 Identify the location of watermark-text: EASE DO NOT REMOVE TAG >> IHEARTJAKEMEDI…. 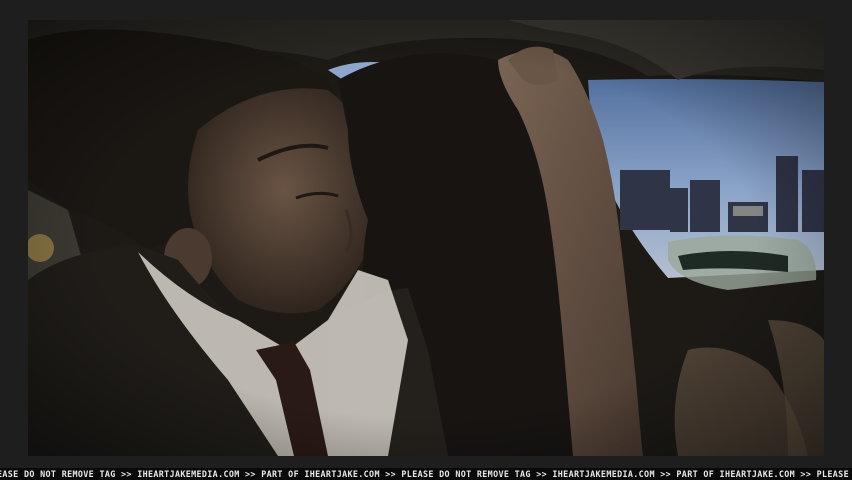
(426, 474).